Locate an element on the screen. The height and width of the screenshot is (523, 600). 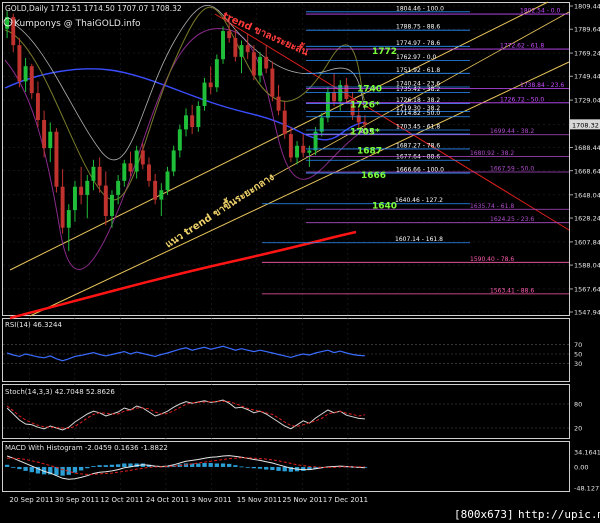
key-levels: 1772 1740 1726* 1703* 1687 1666 1640 is located at coordinates (373, 129).